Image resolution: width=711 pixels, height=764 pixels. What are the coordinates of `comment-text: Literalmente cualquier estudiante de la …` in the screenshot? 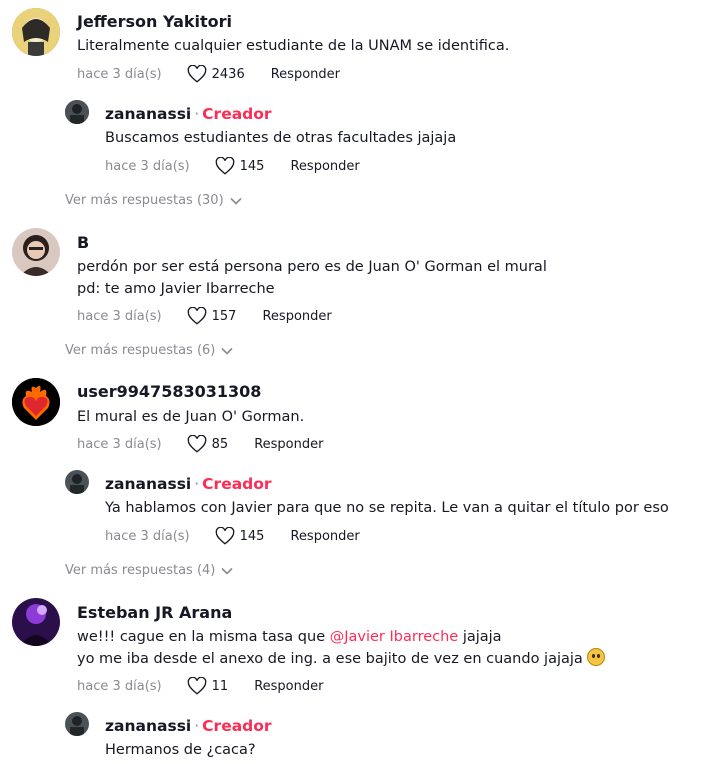 It's located at (293, 46).